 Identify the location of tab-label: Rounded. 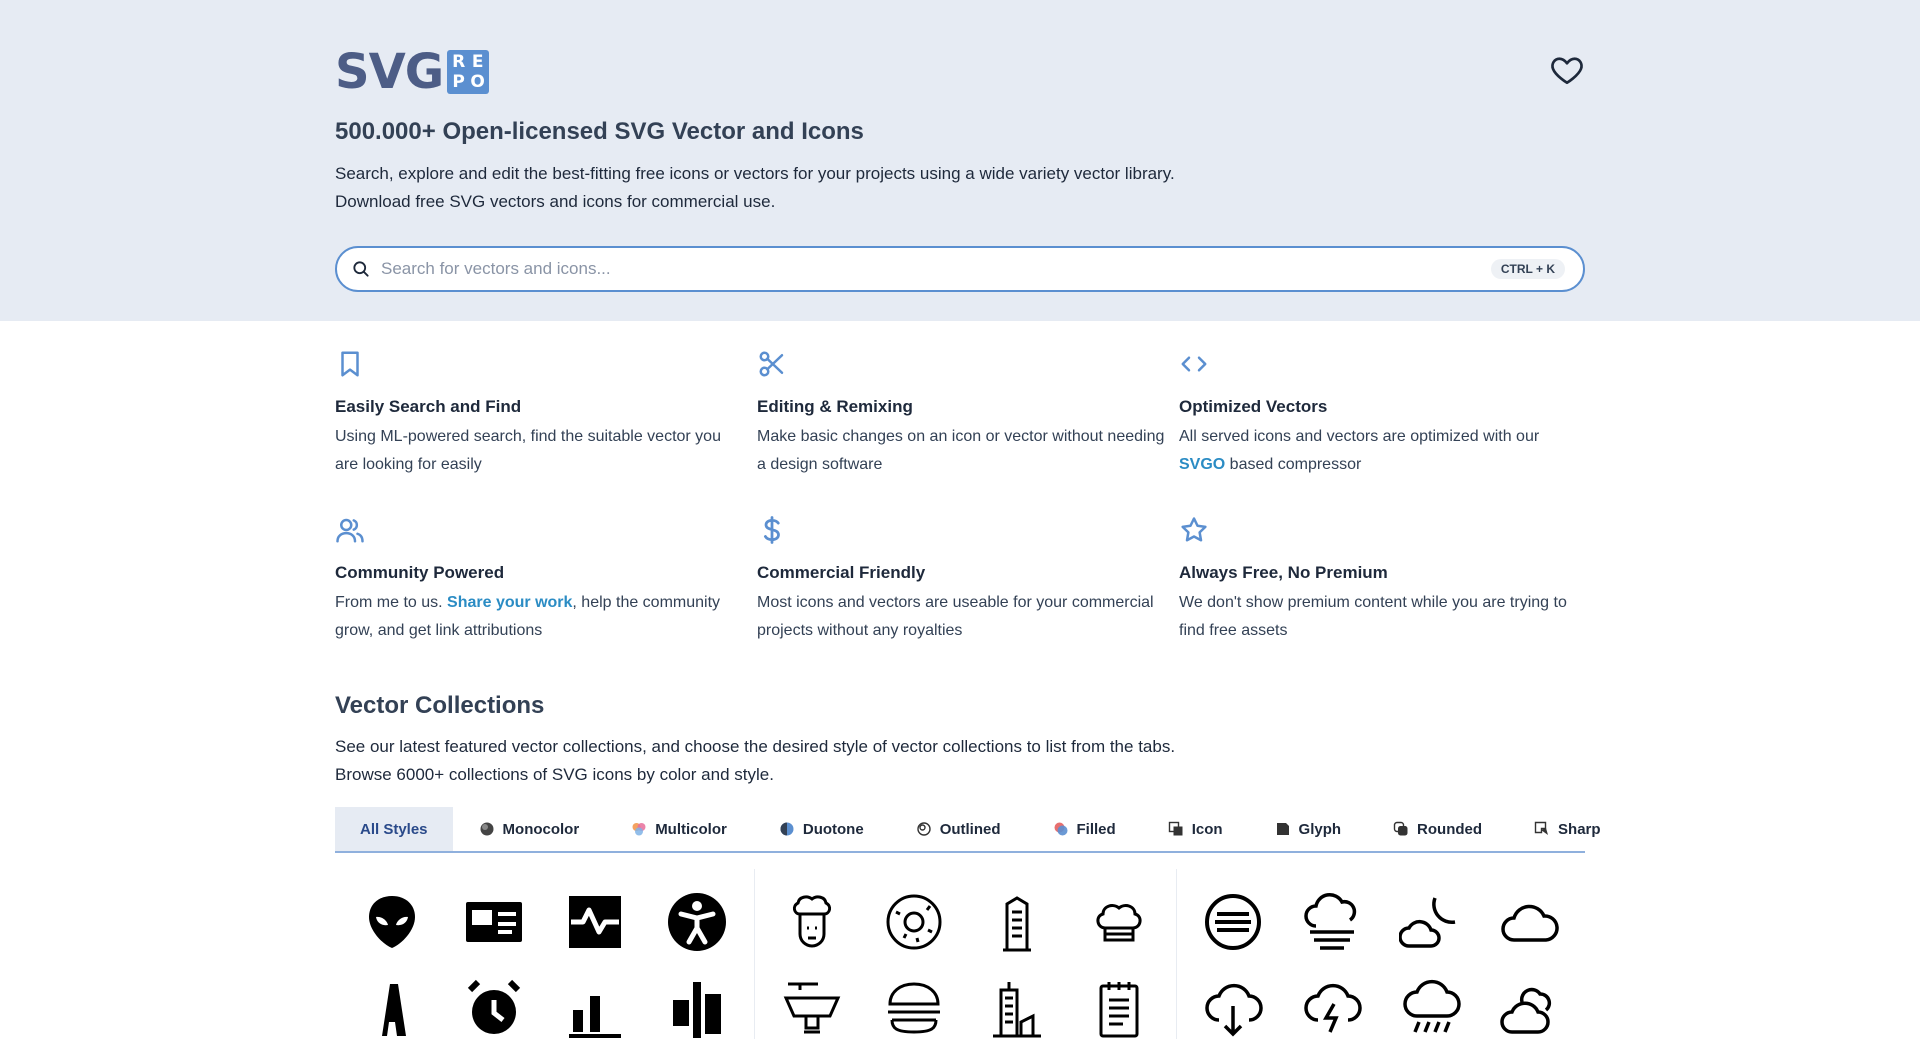
(1450, 829).